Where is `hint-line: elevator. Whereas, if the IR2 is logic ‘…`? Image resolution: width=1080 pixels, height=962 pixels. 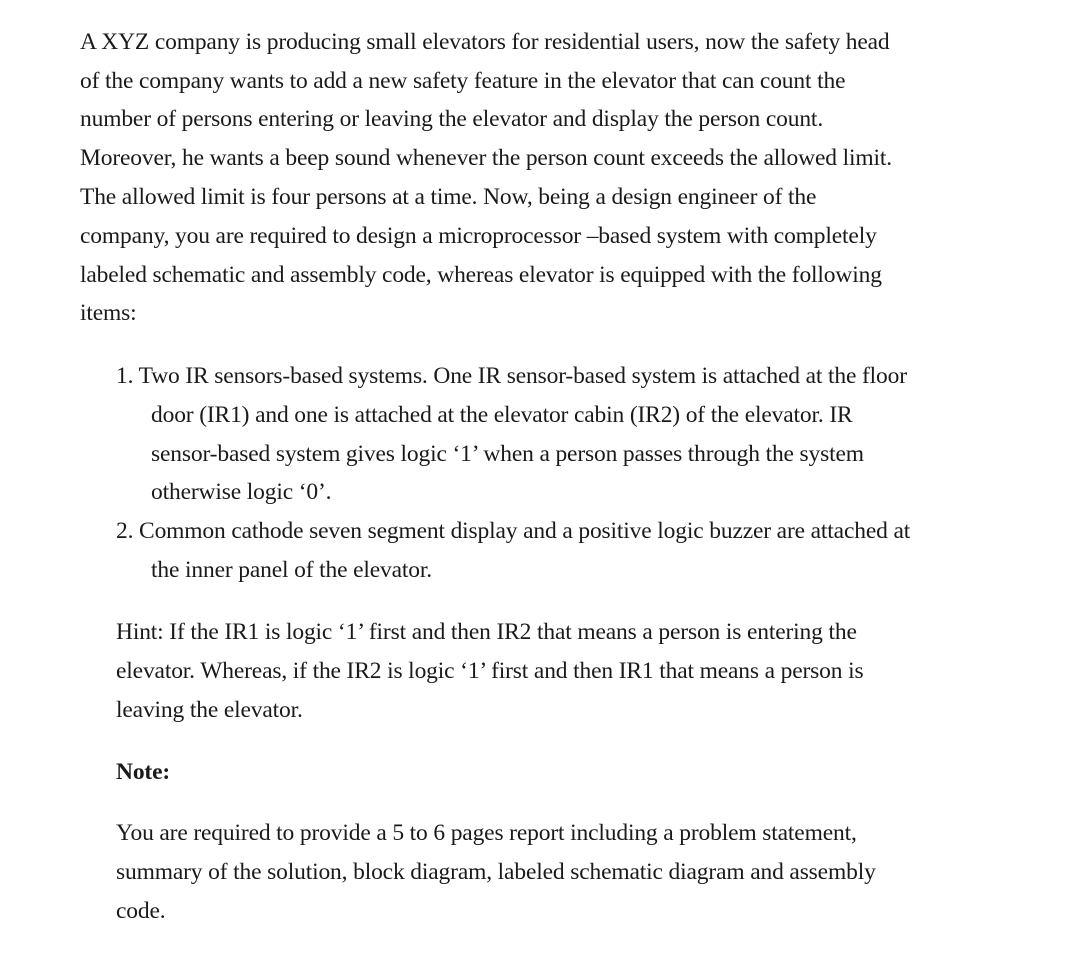
hint-line: elevator. Whereas, if the IR2 is logic ‘… is located at coordinates (490, 671).